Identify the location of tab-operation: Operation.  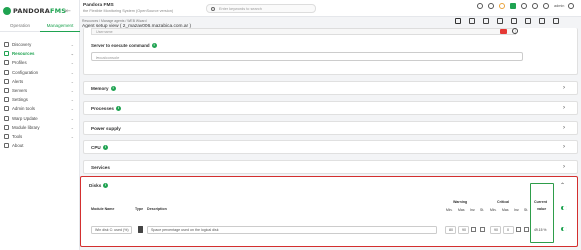
(20, 26).